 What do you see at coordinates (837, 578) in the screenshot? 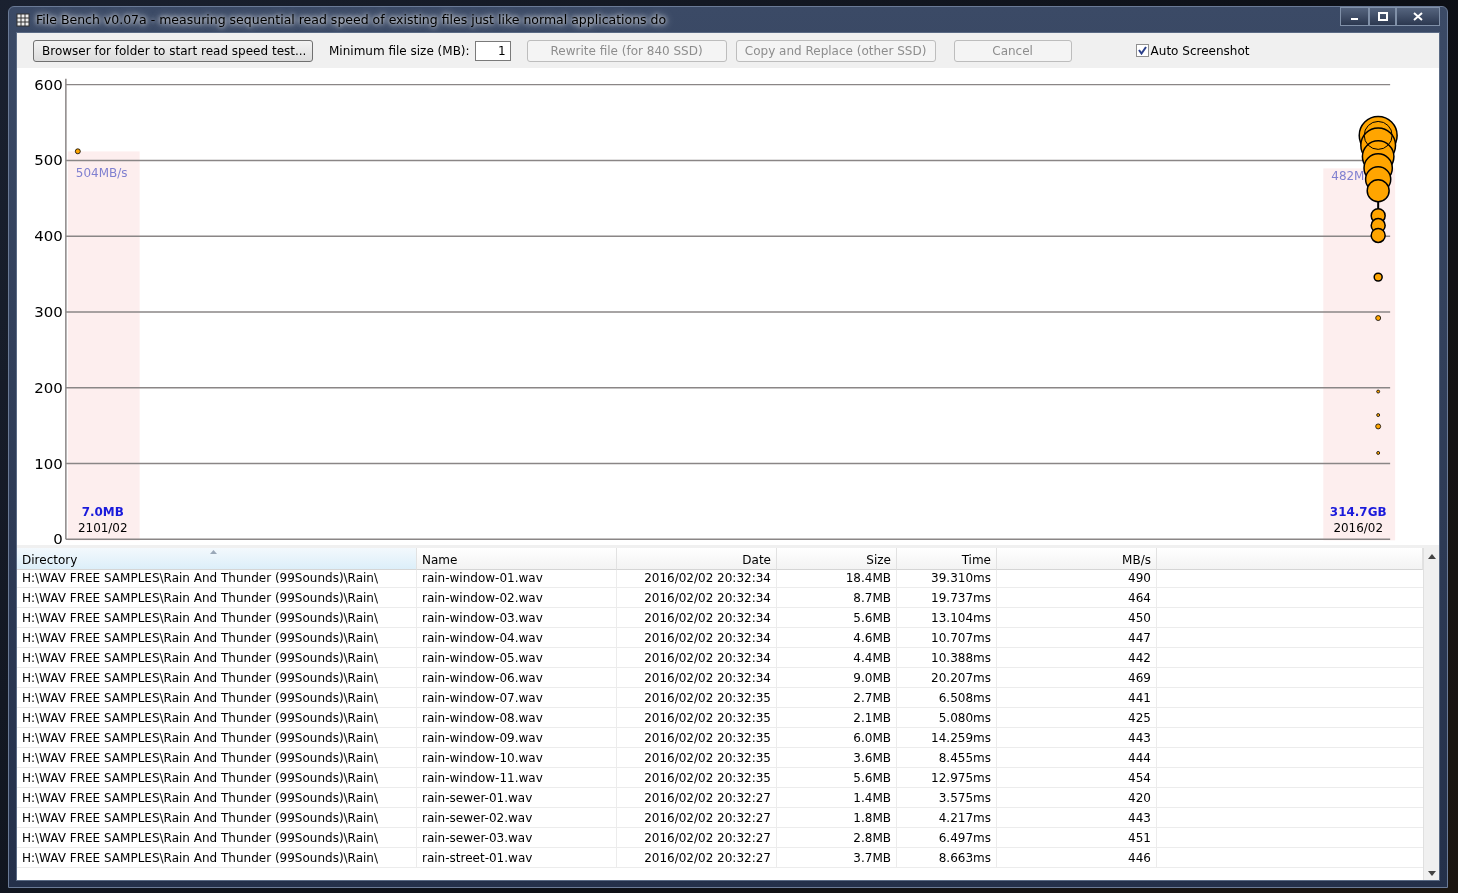
I see `table-cell: 18.4MB` at bounding box center [837, 578].